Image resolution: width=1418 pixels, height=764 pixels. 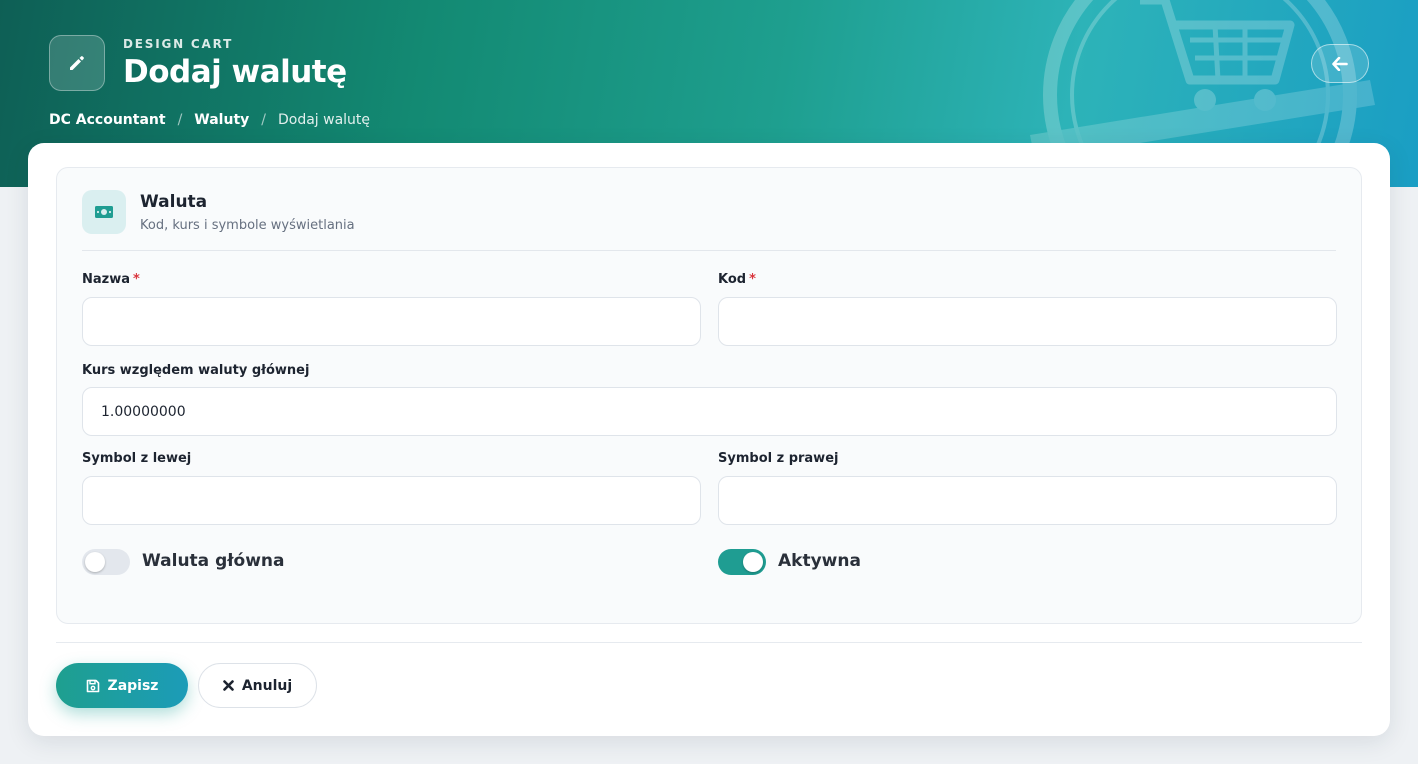 What do you see at coordinates (92, 685) in the screenshot?
I see `floppy-disk-icon` at bounding box center [92, 685].